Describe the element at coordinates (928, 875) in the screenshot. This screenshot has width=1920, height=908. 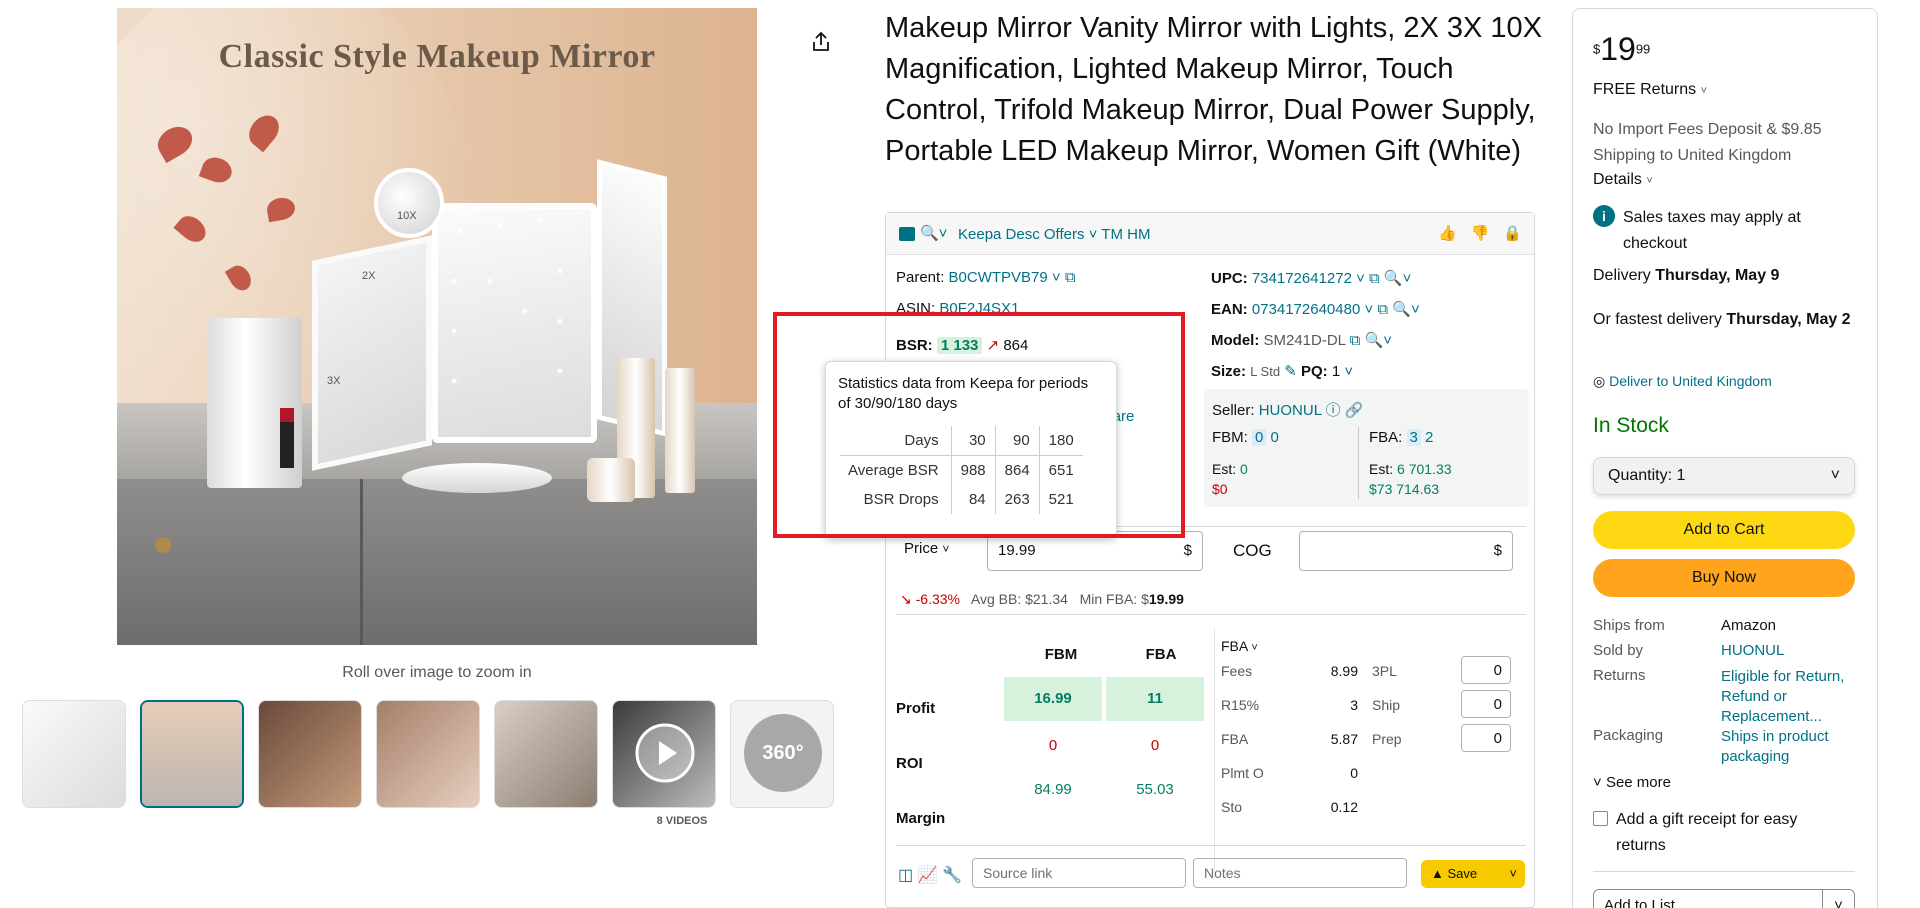
I see `chart-icon: 📈` at that location.